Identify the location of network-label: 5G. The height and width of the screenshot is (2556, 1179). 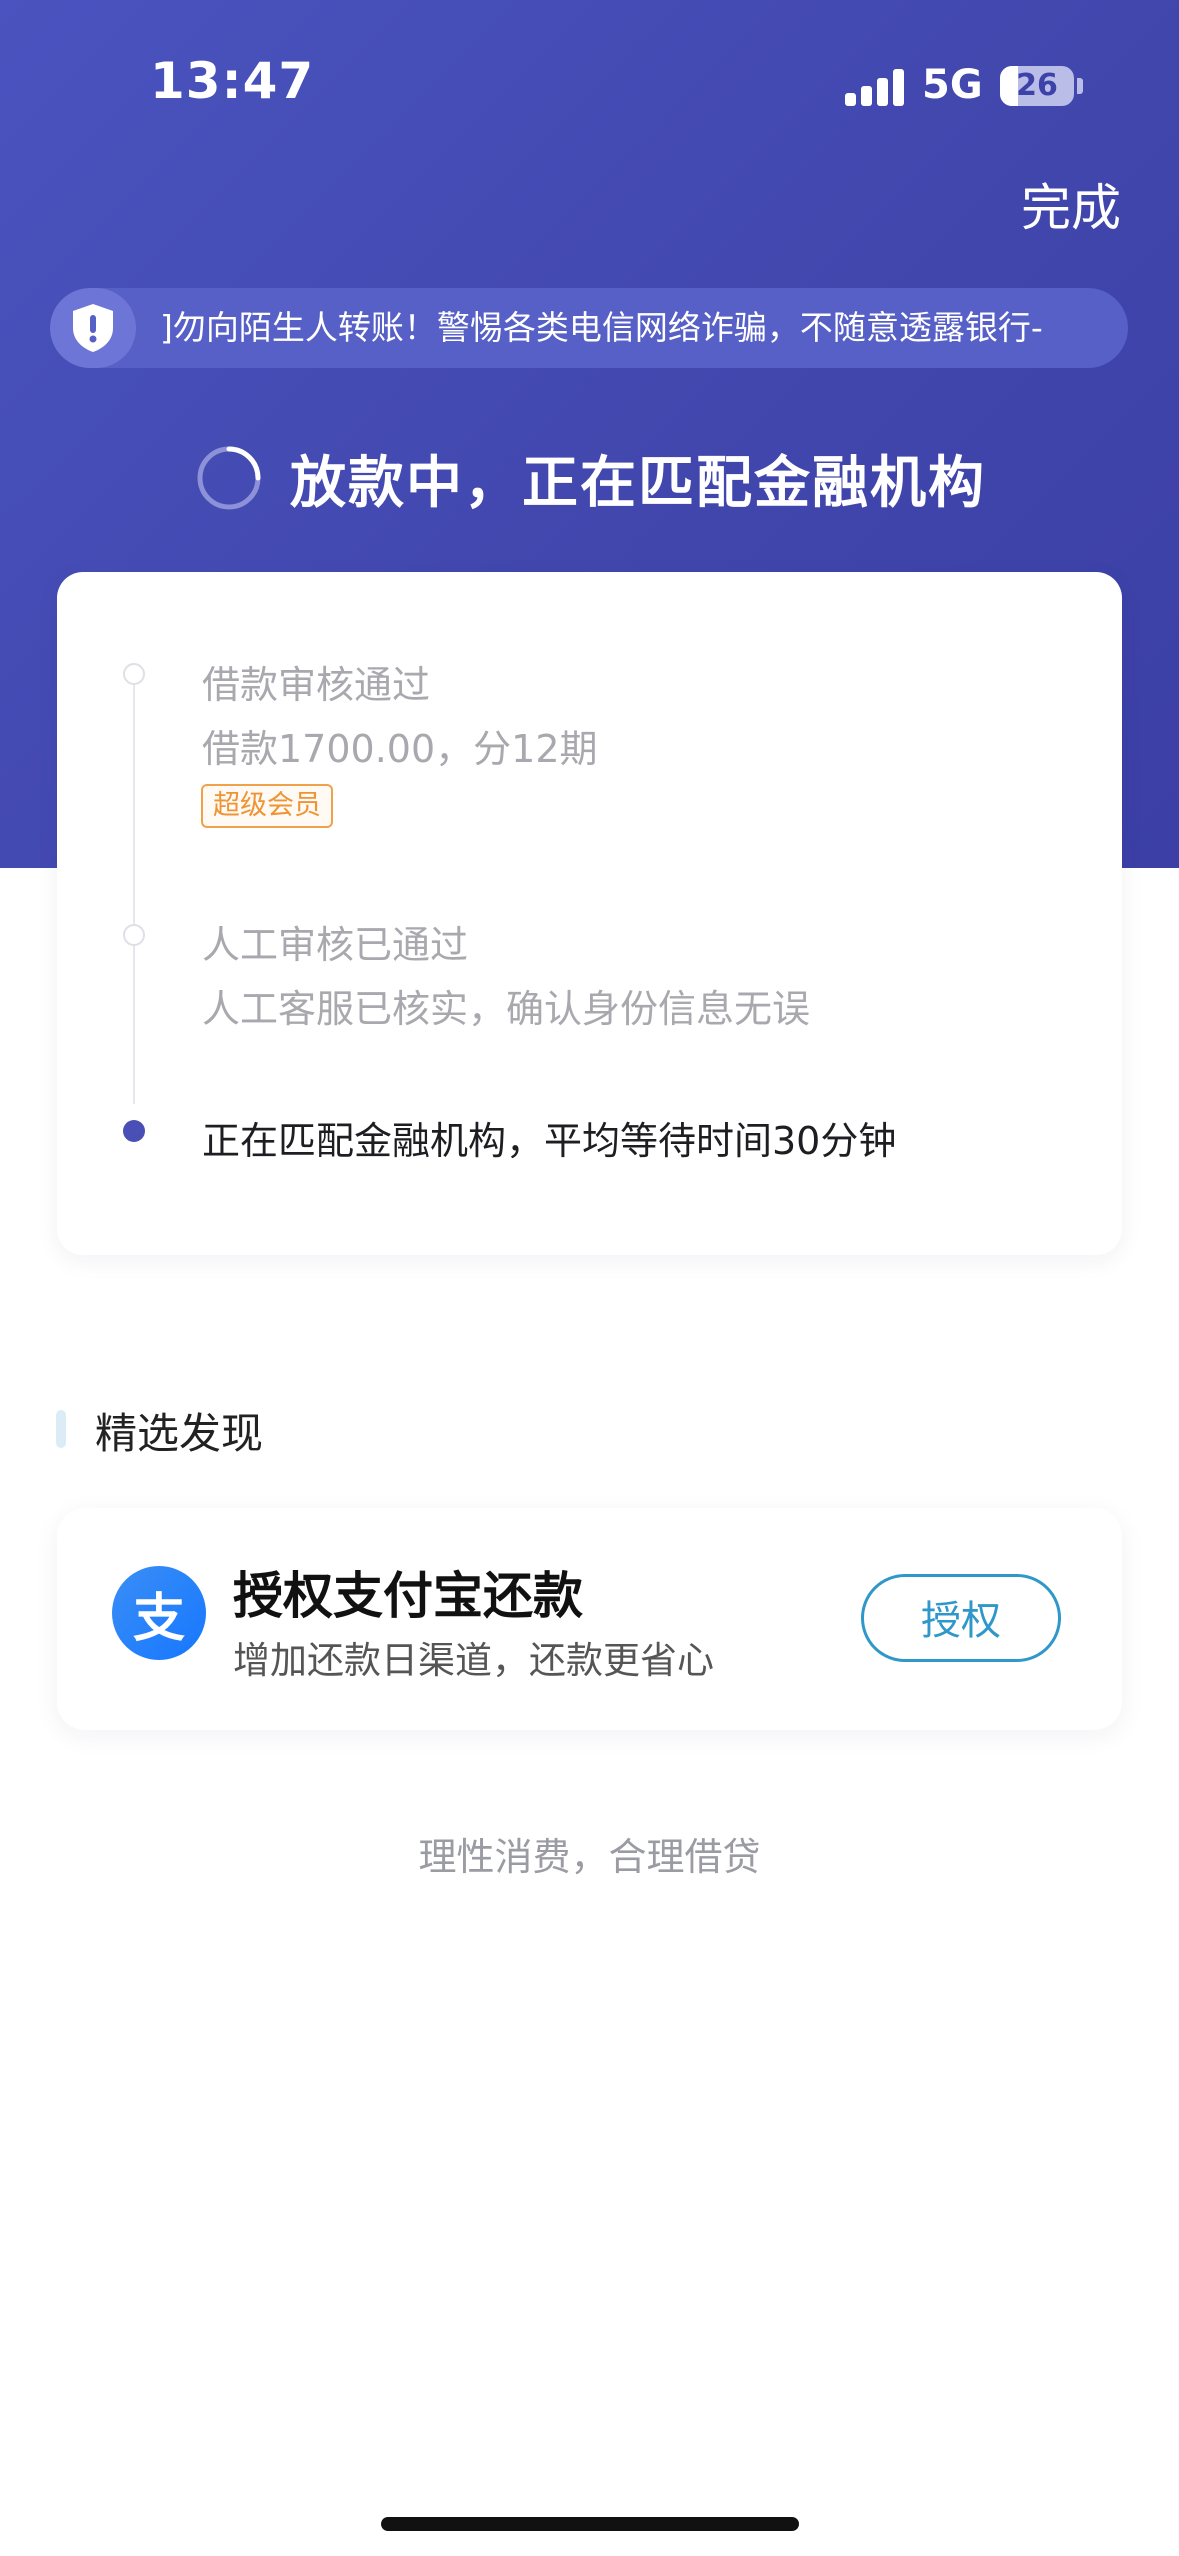
(952, 85).